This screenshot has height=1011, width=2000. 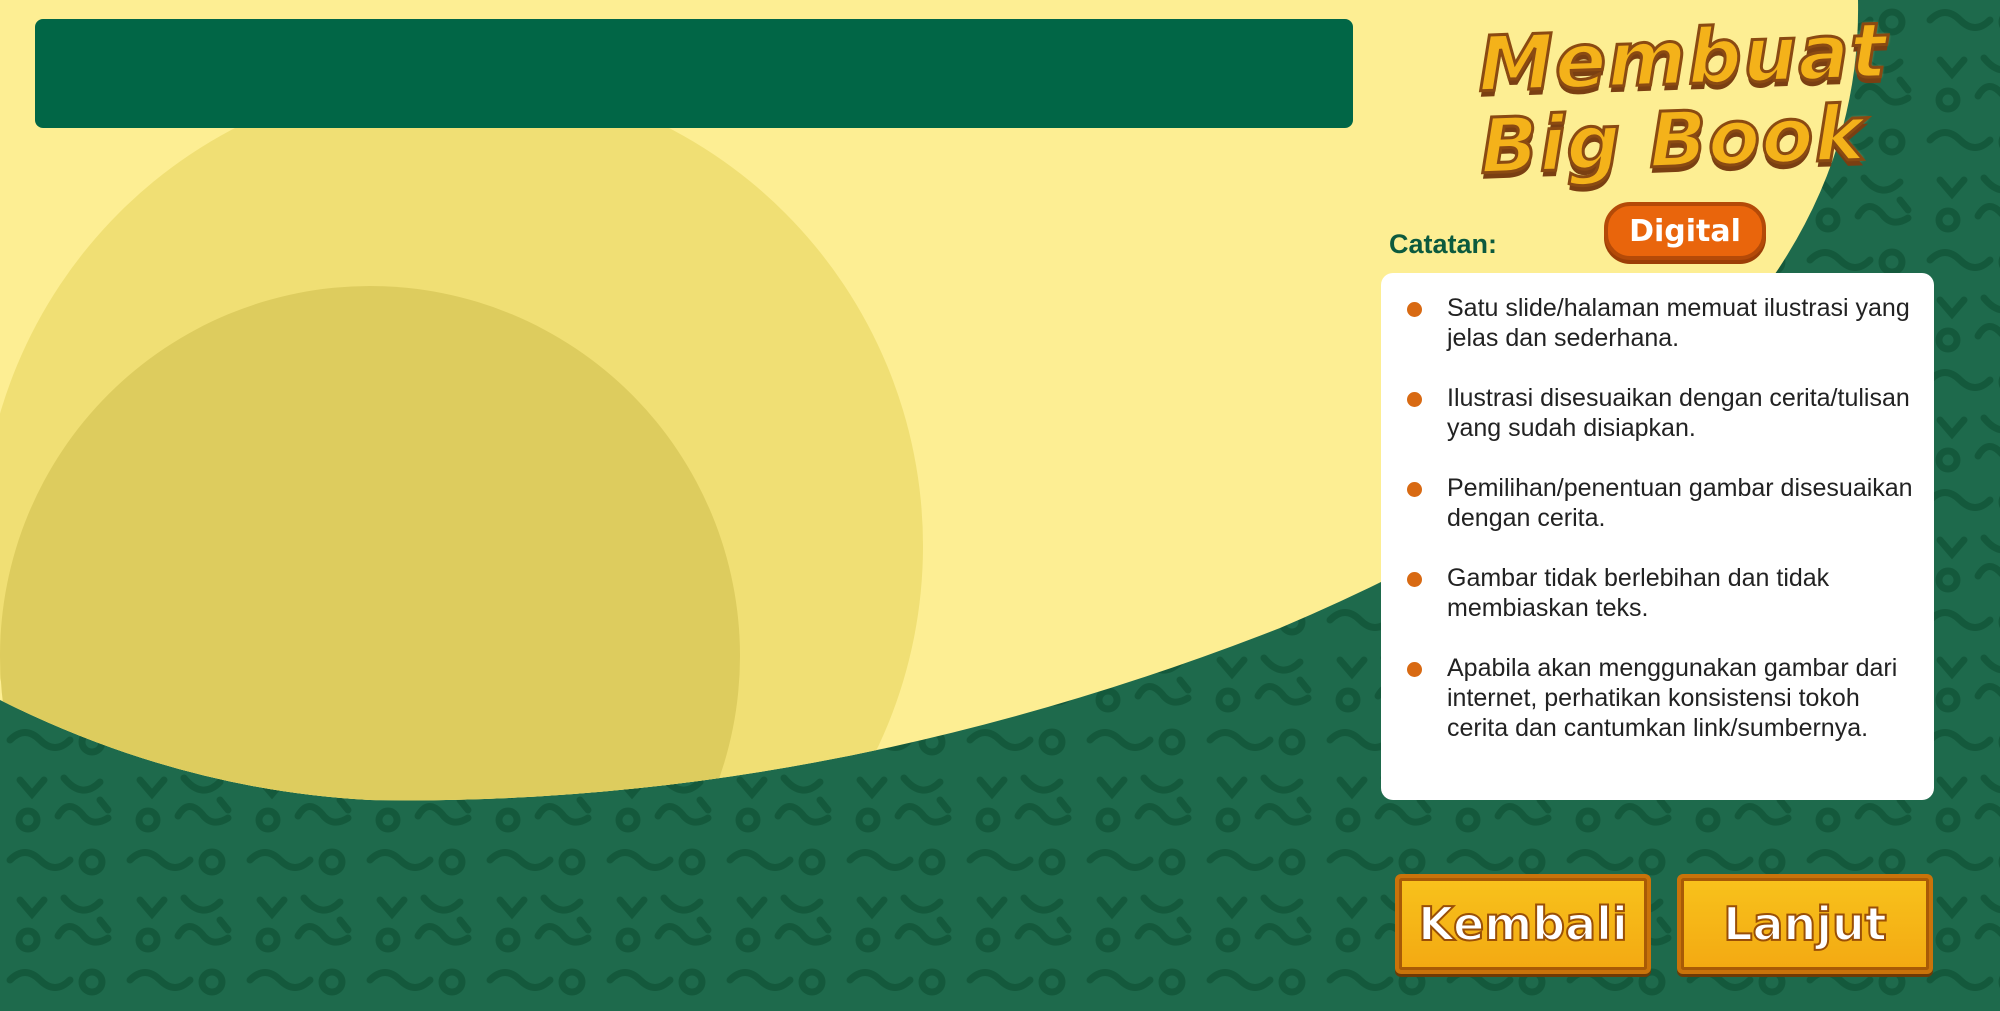 I want to click on notes-heading: Catatan:, so click(x=1443, y=244).